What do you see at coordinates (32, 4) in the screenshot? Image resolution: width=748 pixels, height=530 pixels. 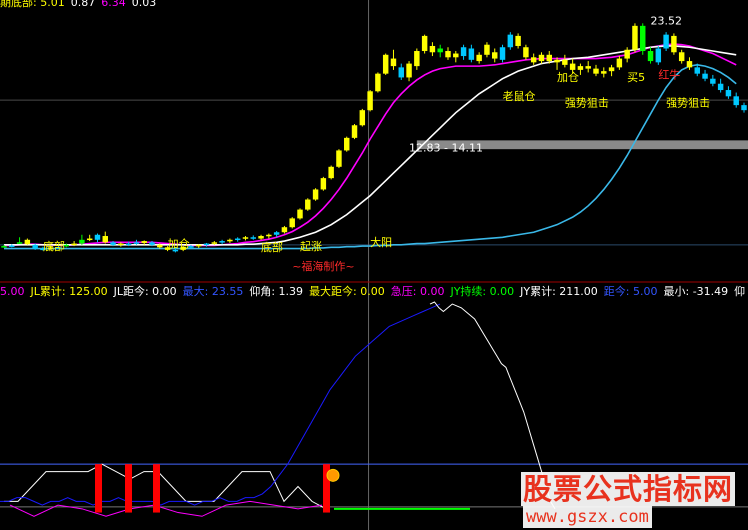 I see `hdr-top-item: 期底部: 5.01` at bounding box center [32, 4].